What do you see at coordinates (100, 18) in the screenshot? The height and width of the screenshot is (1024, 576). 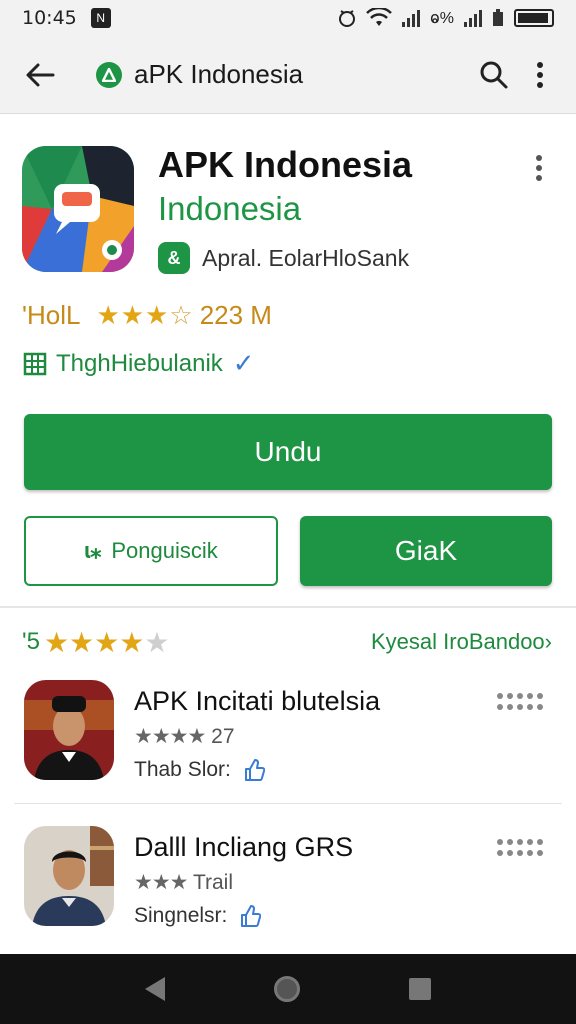 I see `notification-icon: N` at bounding box center [100, 18].